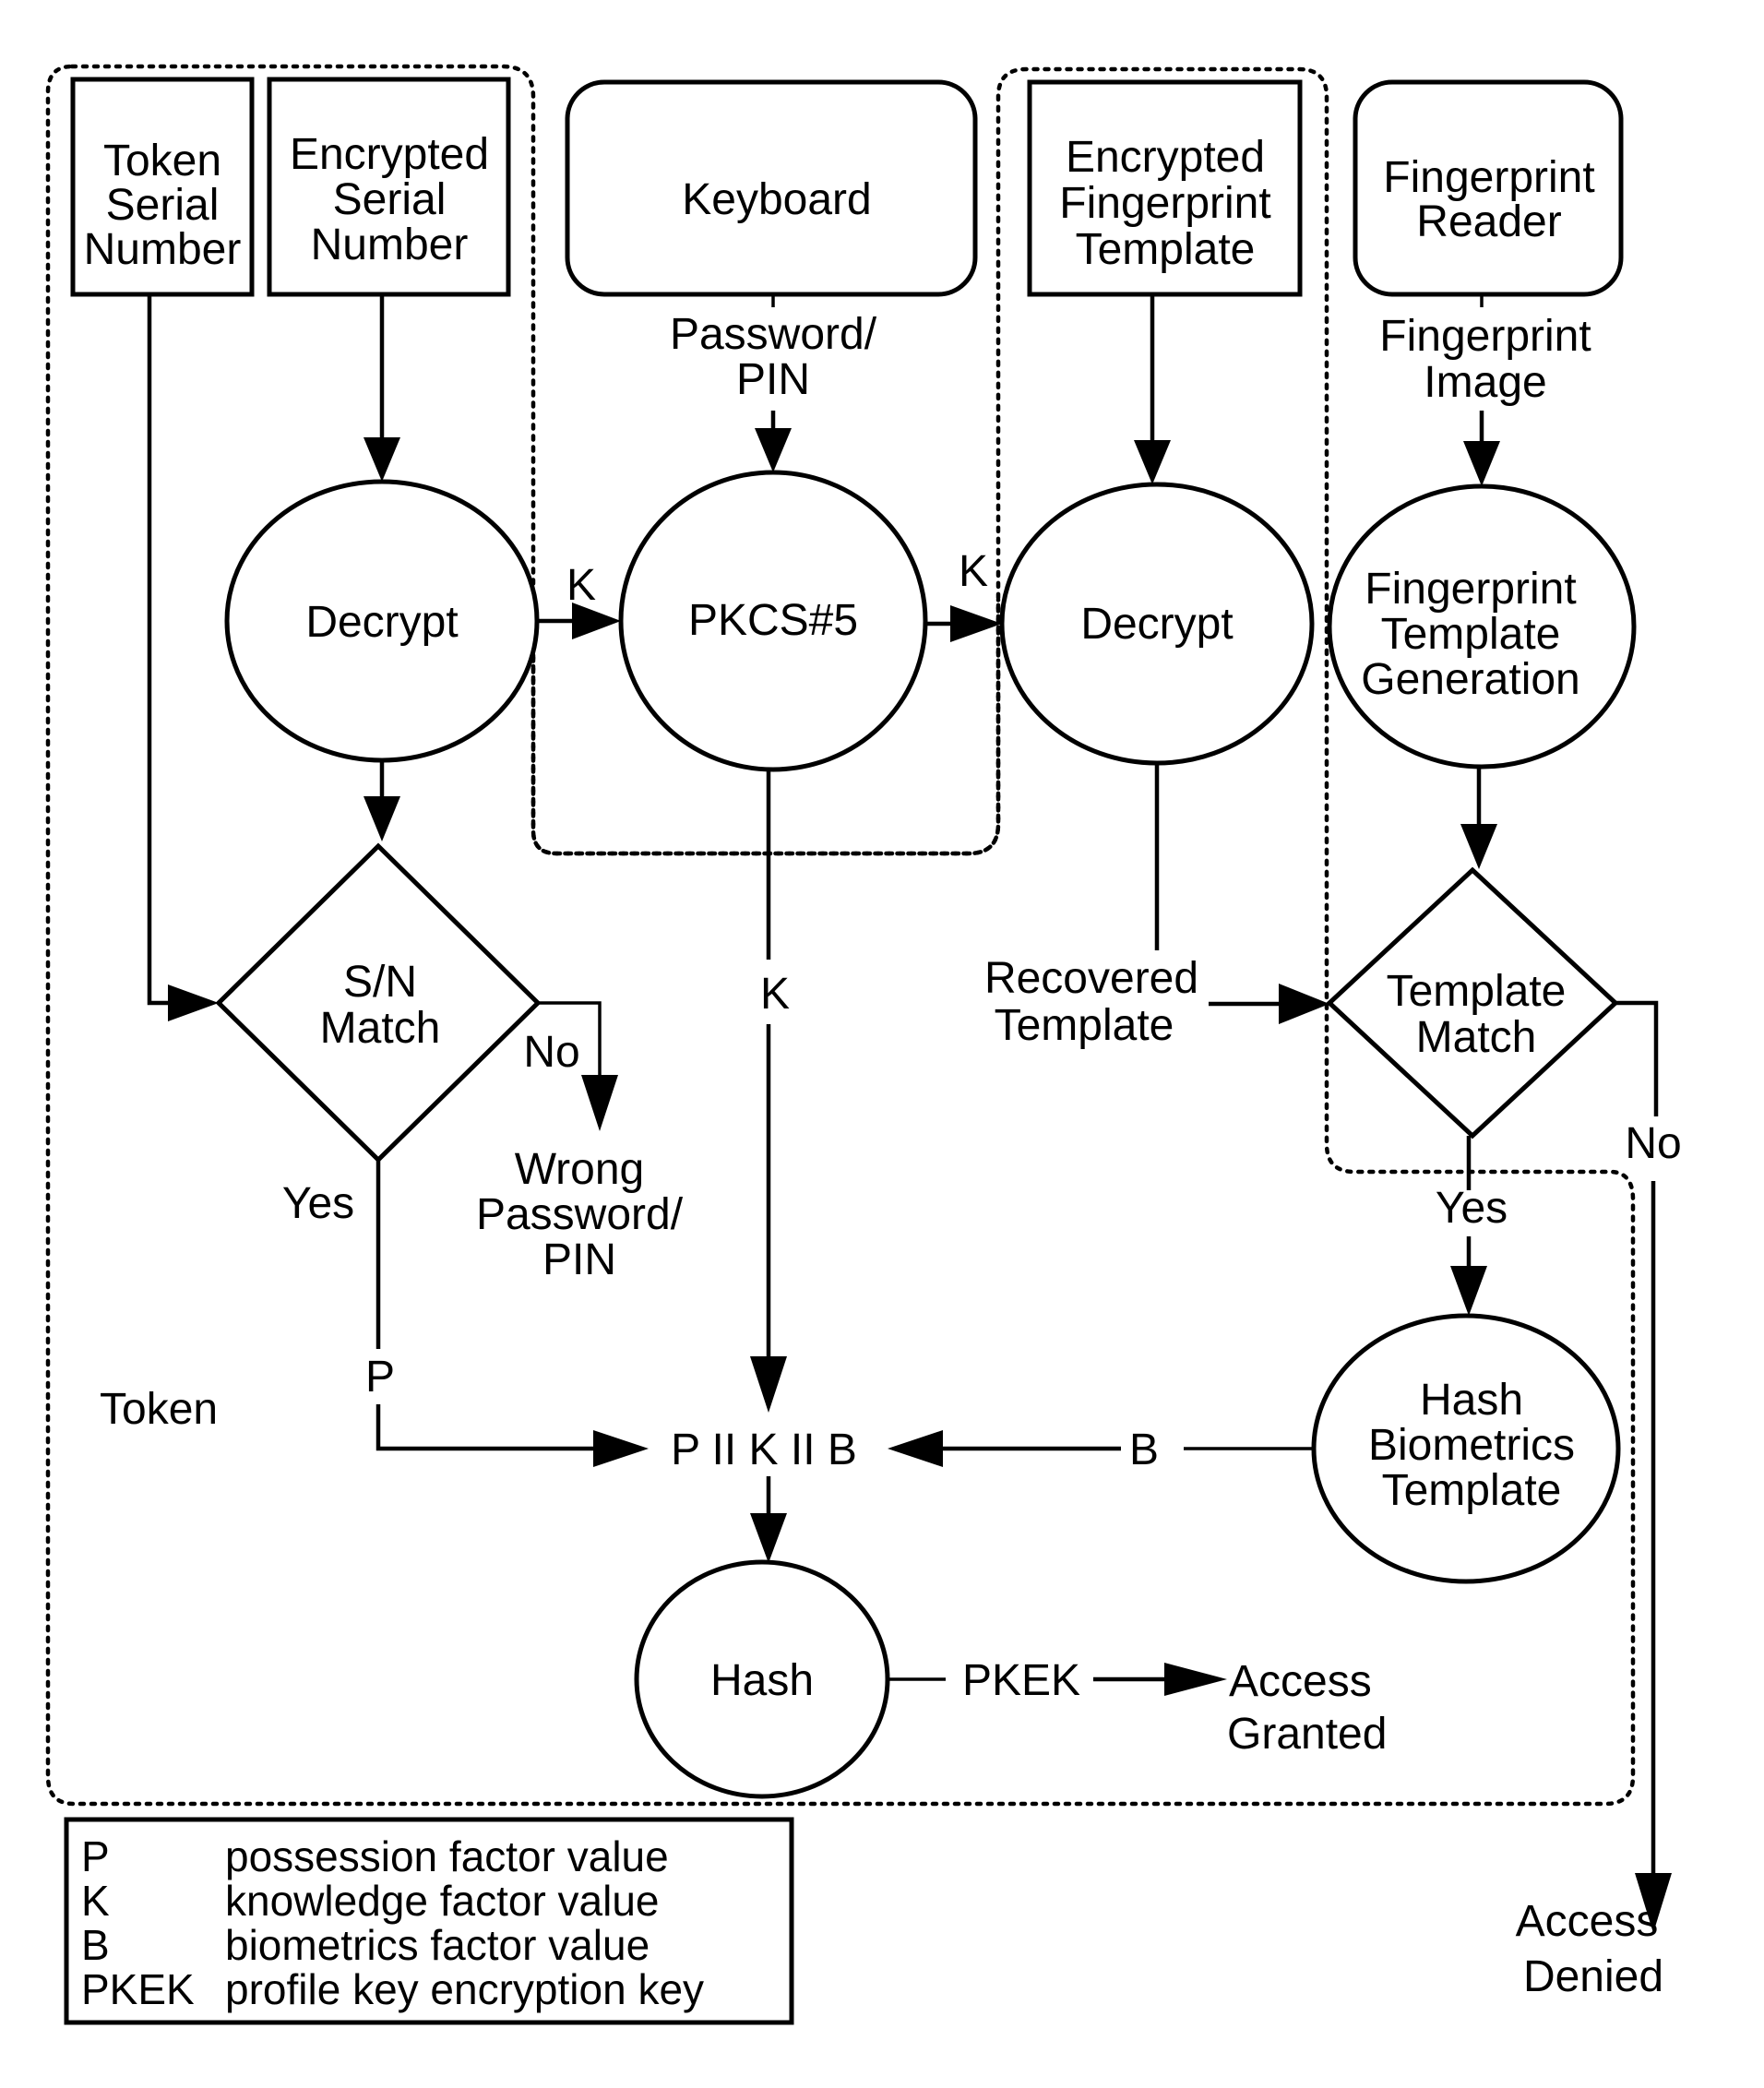 The height and width of the screenshot is (2088, 1764). I want to click on edge-label-wrong-password: Wrong, so click(580, 1169).